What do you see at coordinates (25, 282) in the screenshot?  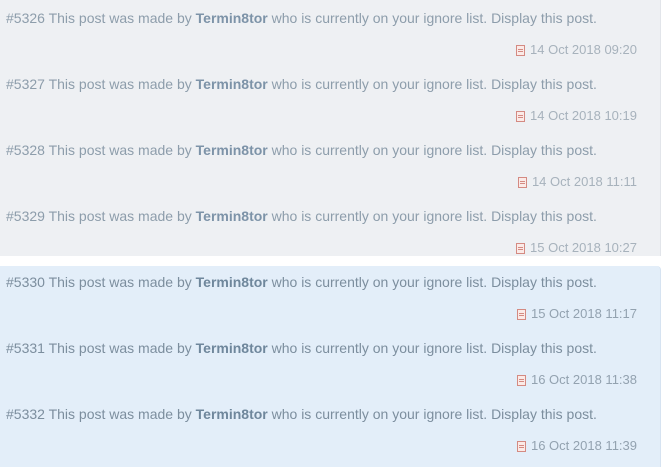 I see `post-number-link: #5330` at bounding box center [25, 282].